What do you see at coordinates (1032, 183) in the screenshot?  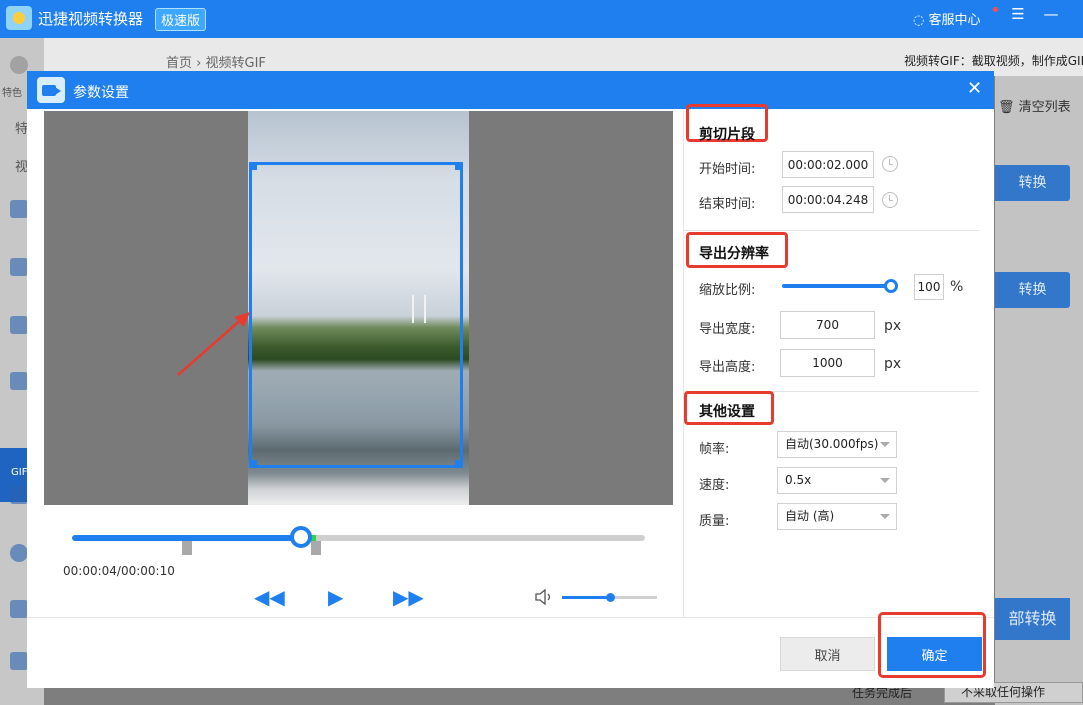 I see `convert-button-1: 转换` at bounding box center [1032, 183].